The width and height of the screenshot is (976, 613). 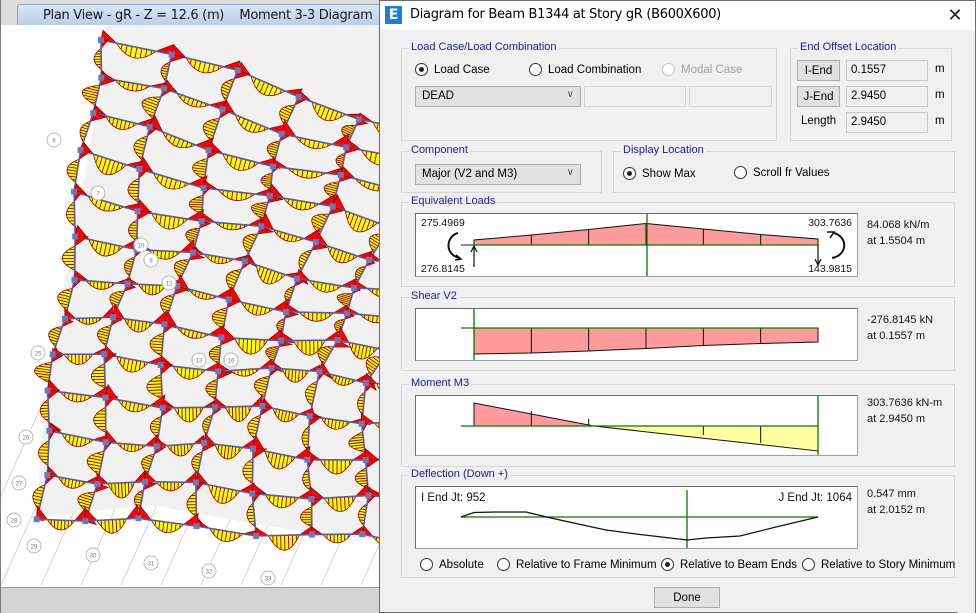 What do you see at coordinates (896, 510) in the screenshot?
I see `deflection-location: at 2.0152 m` at bounding box center [896, 510].